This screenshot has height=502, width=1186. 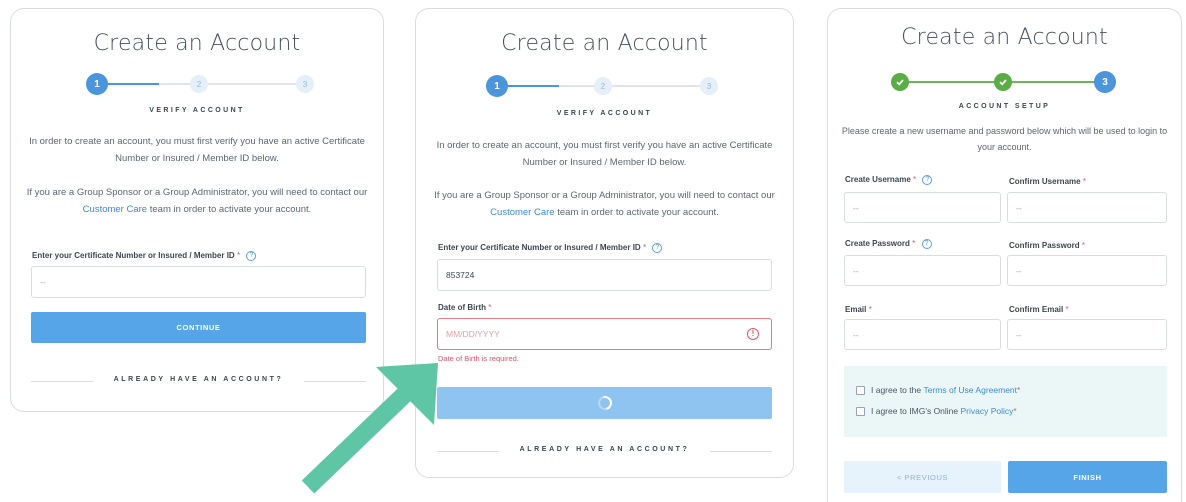 What do you see at coordinates (878, 180) in the screenshot?
I see `label-text: Create Username` at bounding box center [878, 180].